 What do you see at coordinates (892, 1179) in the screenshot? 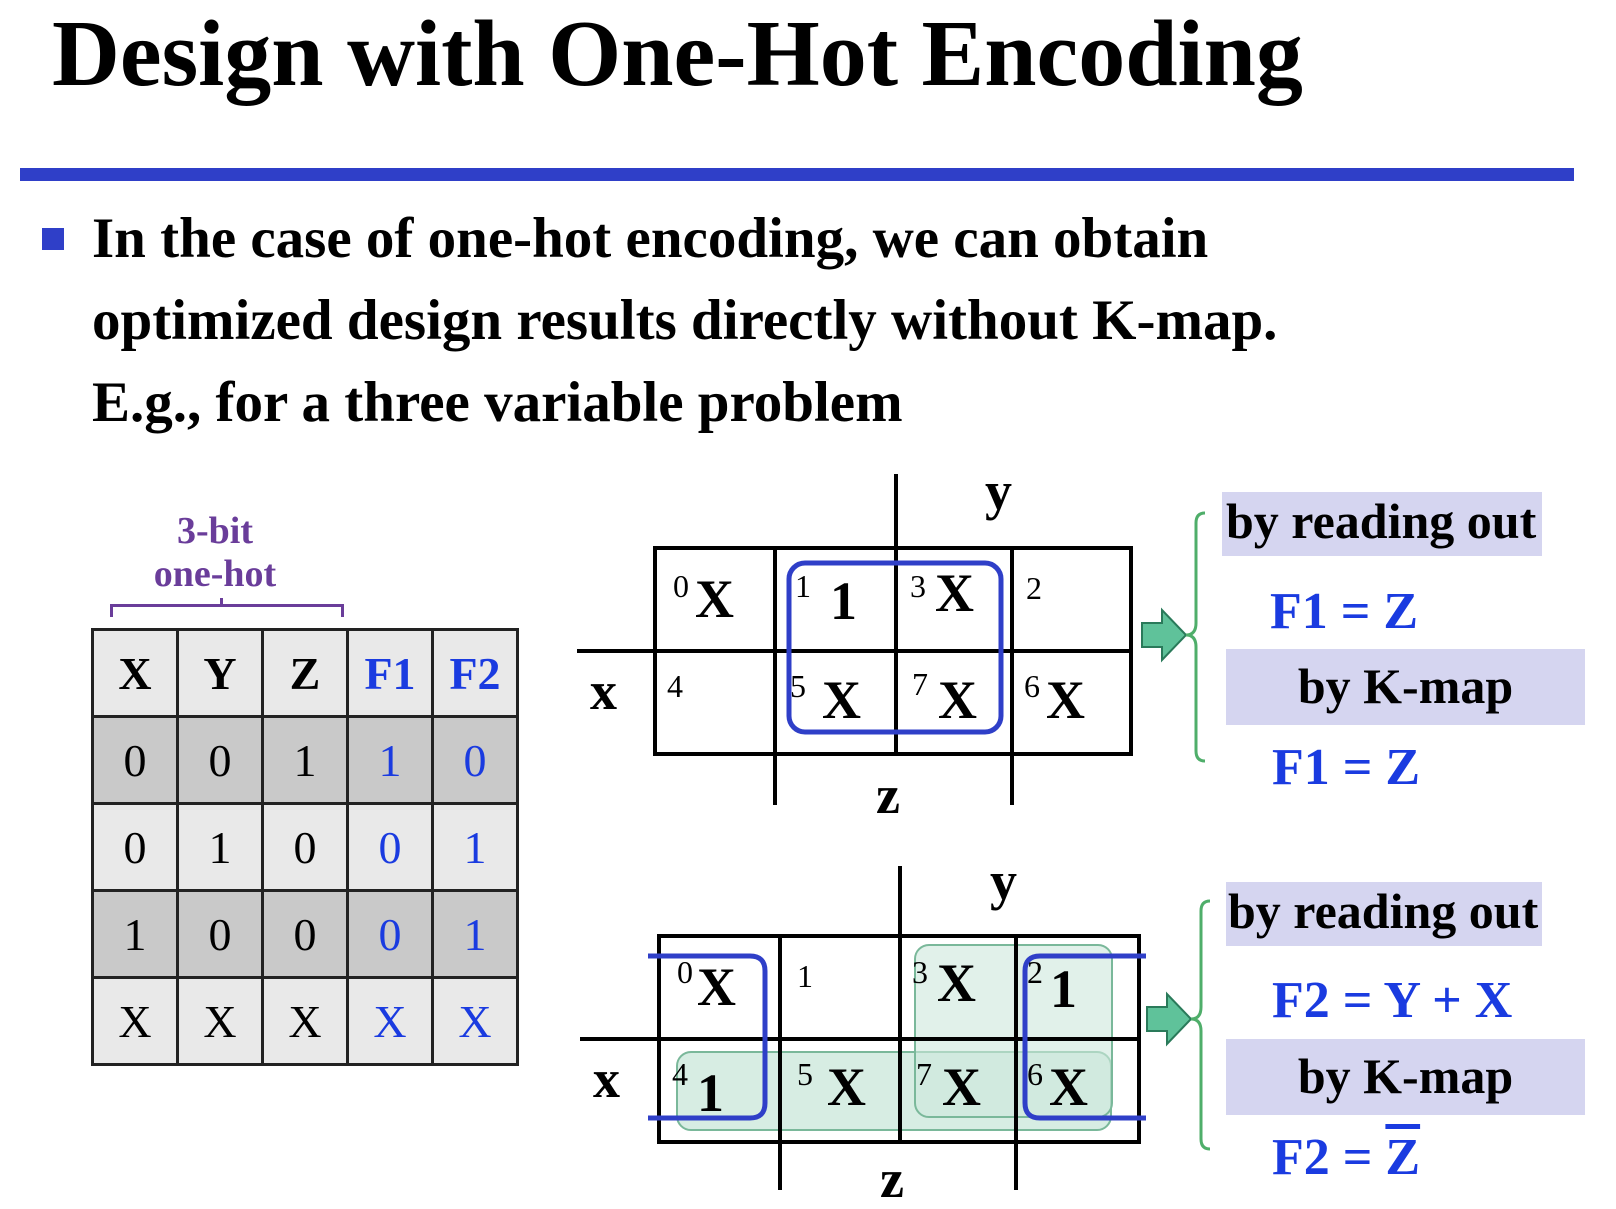
I see `kmap-2-label-z: z` at bounding box center [892, 1179].